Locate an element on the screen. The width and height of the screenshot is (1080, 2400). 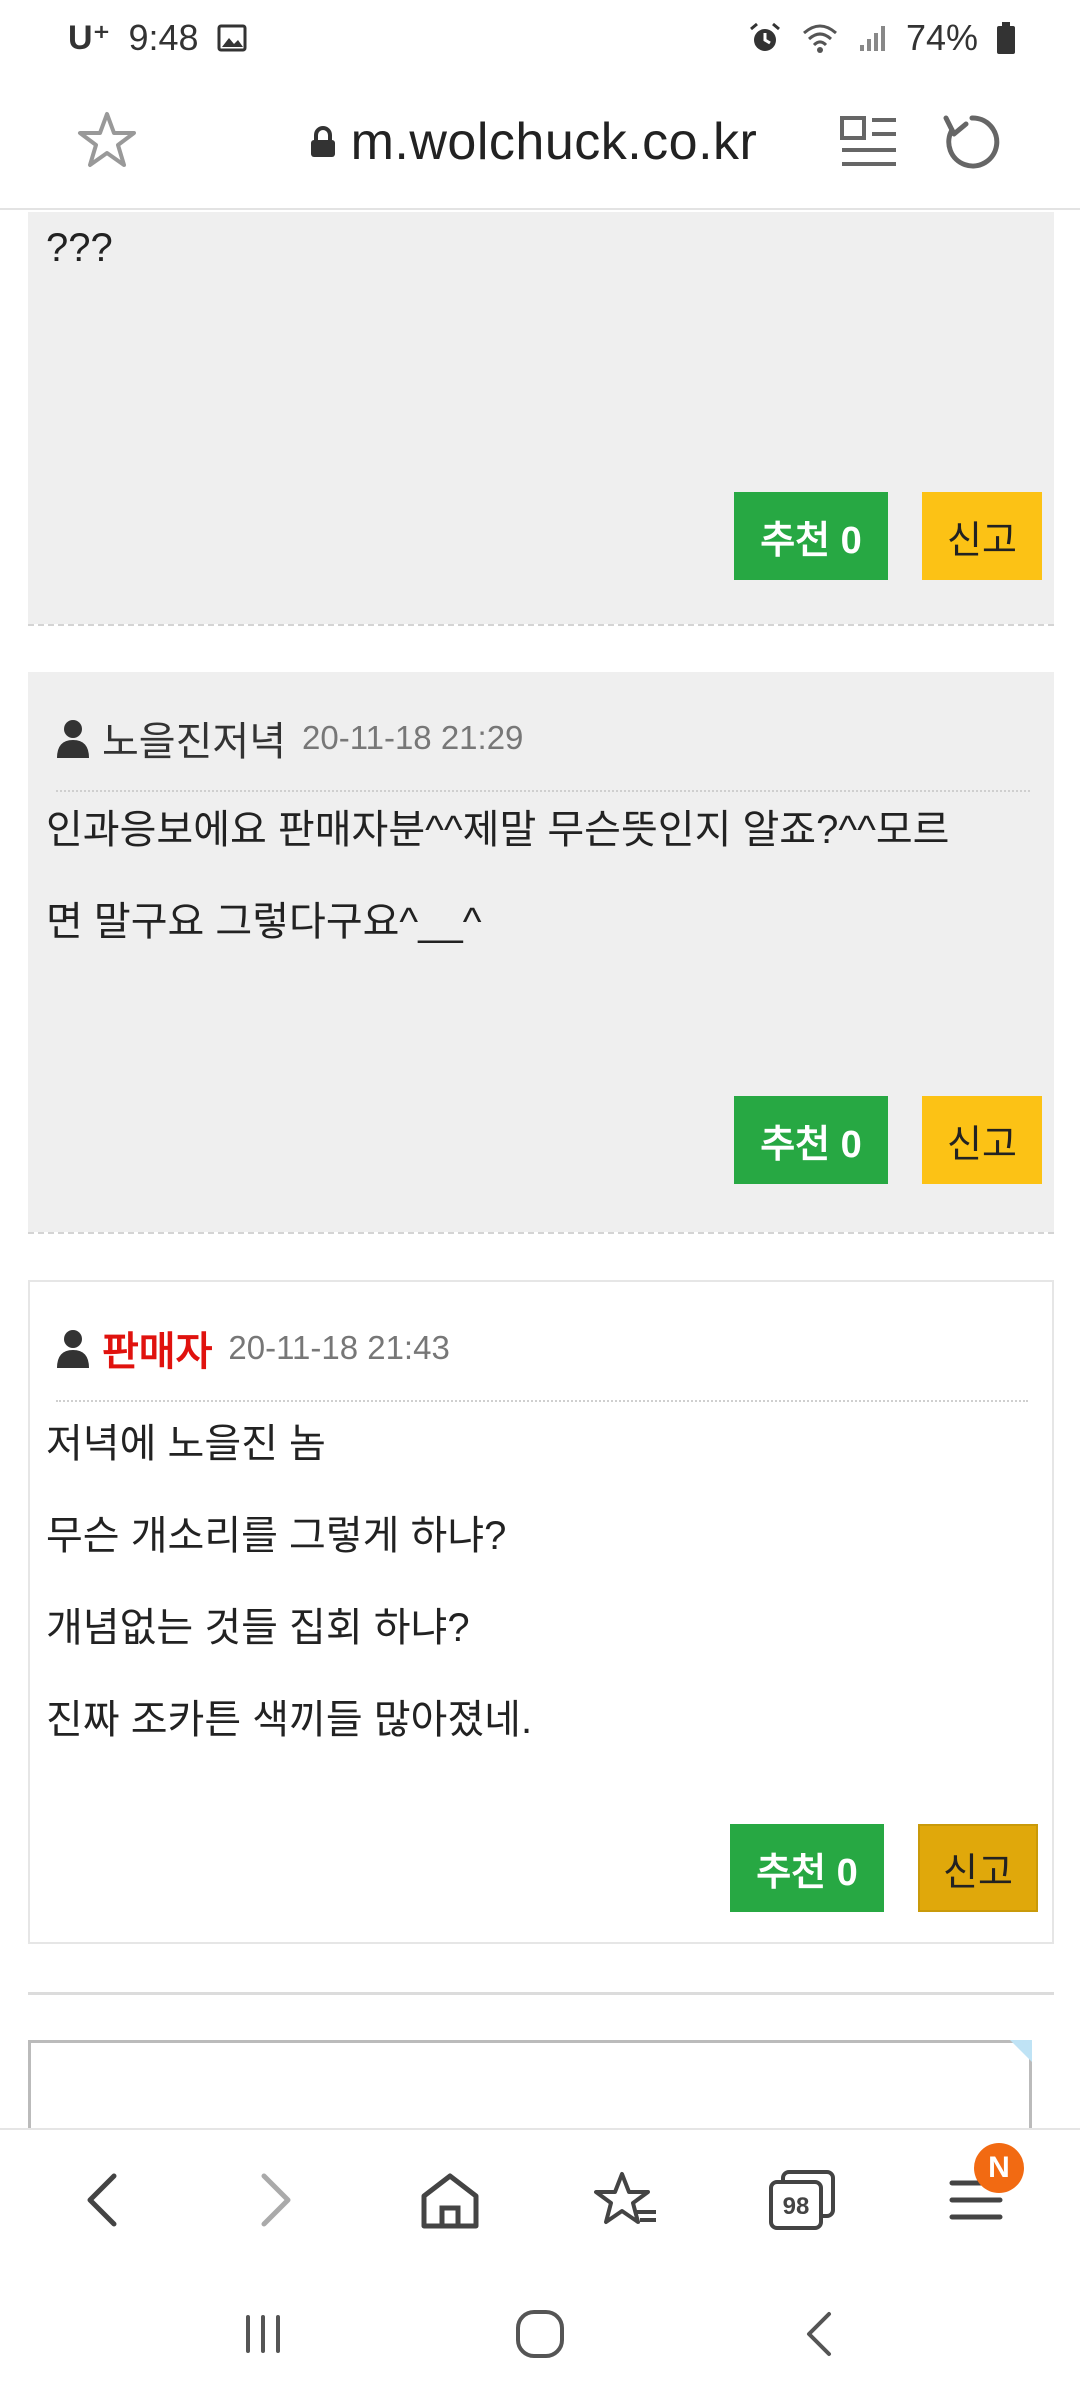
tabs-button: 98 is located at coordinates (802, 2200).